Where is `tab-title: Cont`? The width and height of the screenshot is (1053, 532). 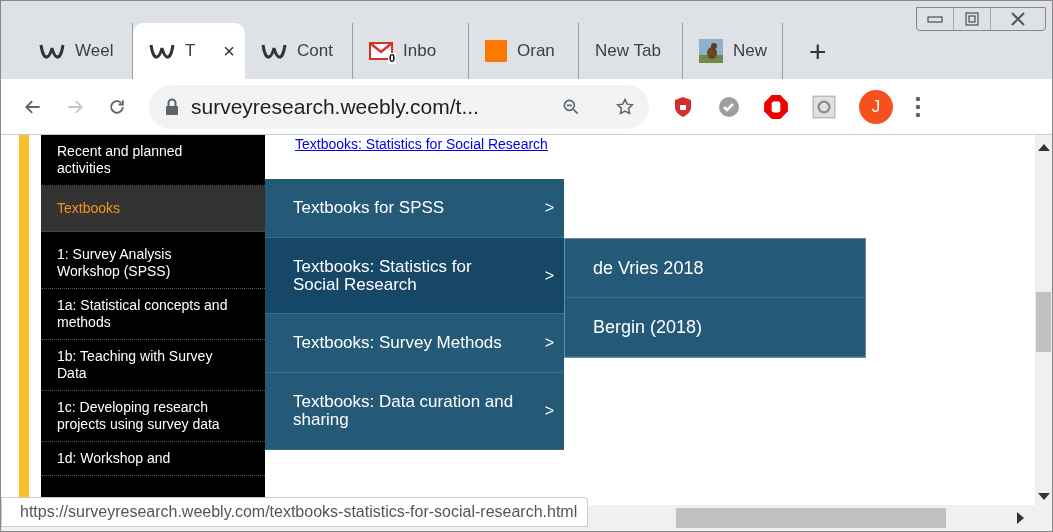
tab-title: Cont is located at coordinates (315, 51).